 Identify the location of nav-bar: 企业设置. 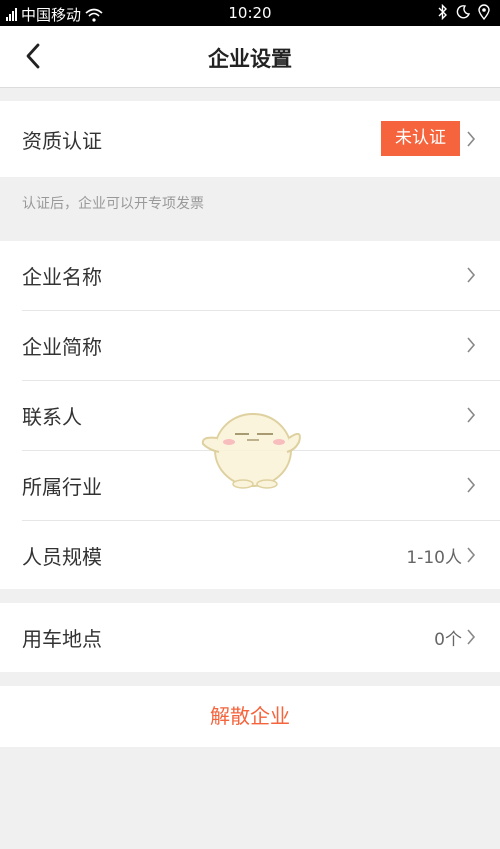
(250, 57).